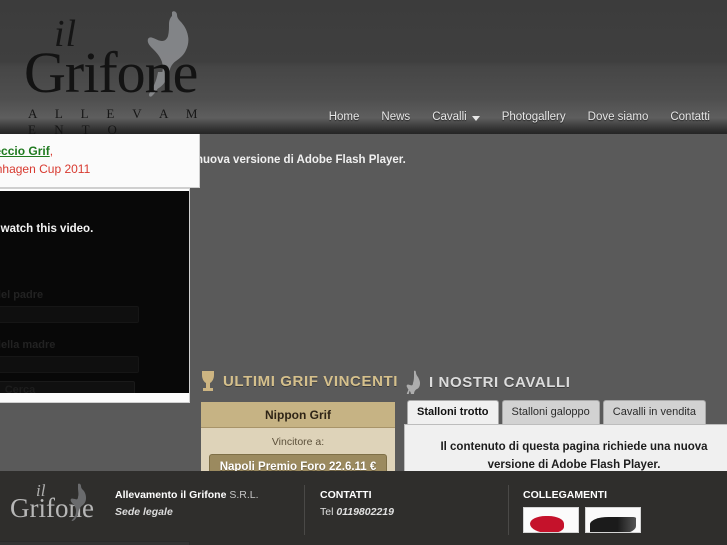 This screenshot has height=545, width=727. Describe the element at coordinates (28, 345) in the screenshot. I see `mother-name-label: Inserisci il nome della madre` at that location.